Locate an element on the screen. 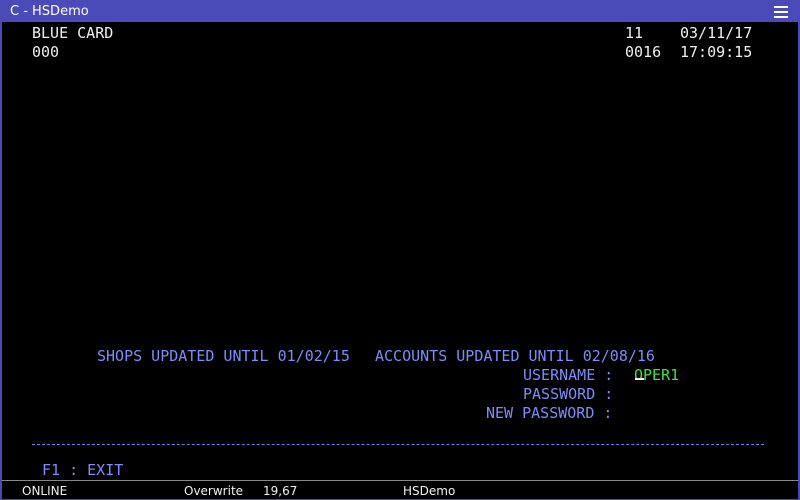  time-display: 17:09:15 is located at coordinates (716, 52).